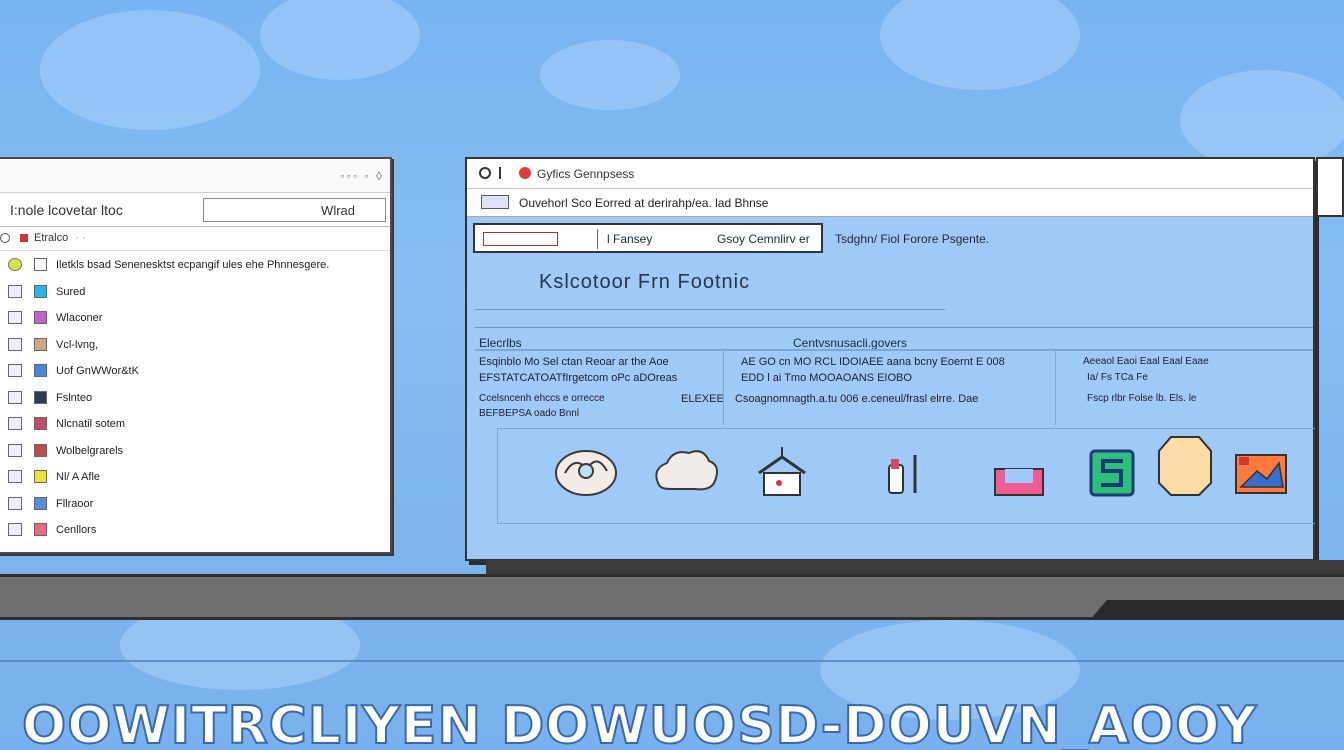  Describe the element at coordinates (672, 661) in the screenshot. I see `floor-line` at that location.